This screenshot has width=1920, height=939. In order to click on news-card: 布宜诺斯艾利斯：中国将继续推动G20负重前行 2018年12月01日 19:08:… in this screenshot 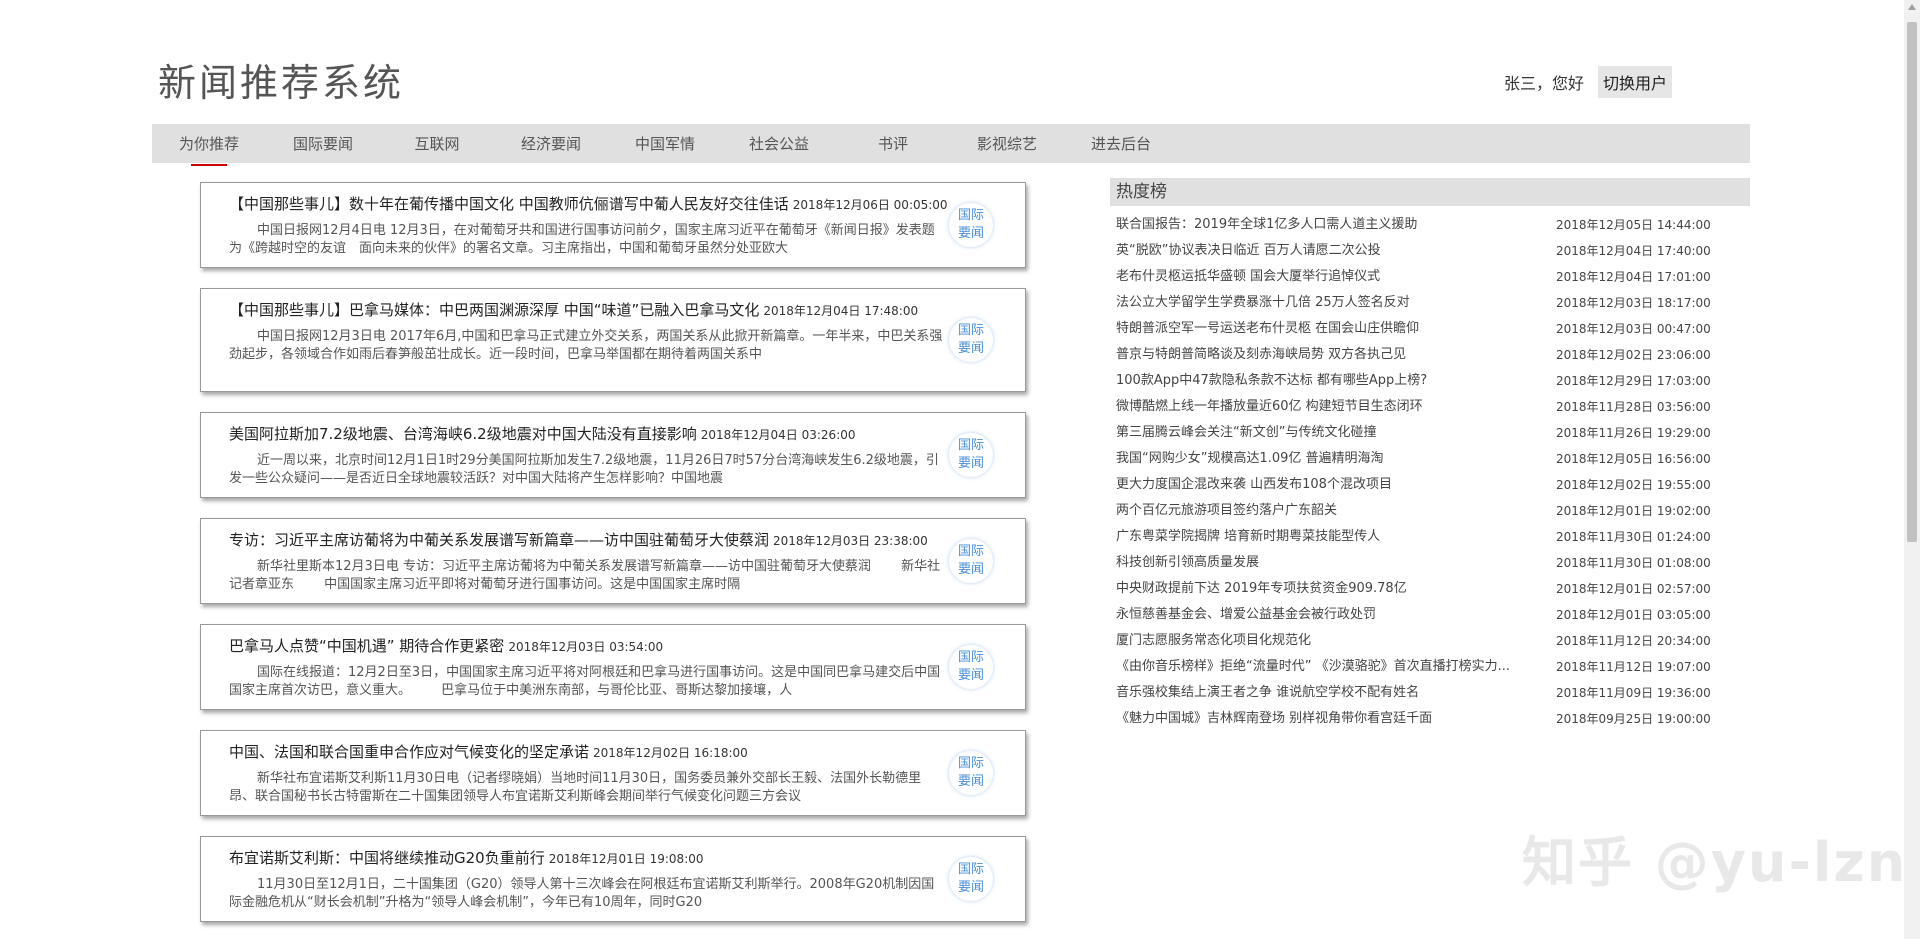, I will do `click(613, 879)`.